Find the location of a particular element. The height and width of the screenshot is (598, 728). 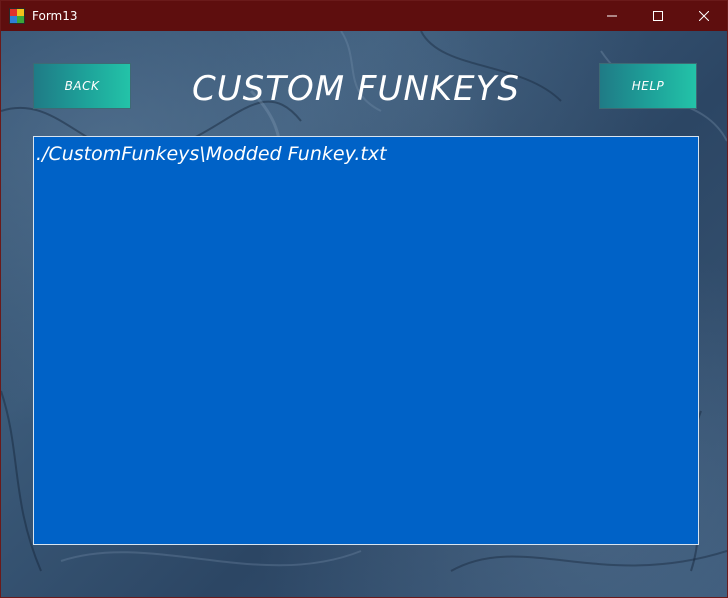

list-item: ./CustomFunkeys\Modded Funkey.txt is located at coordinates (366, 151).